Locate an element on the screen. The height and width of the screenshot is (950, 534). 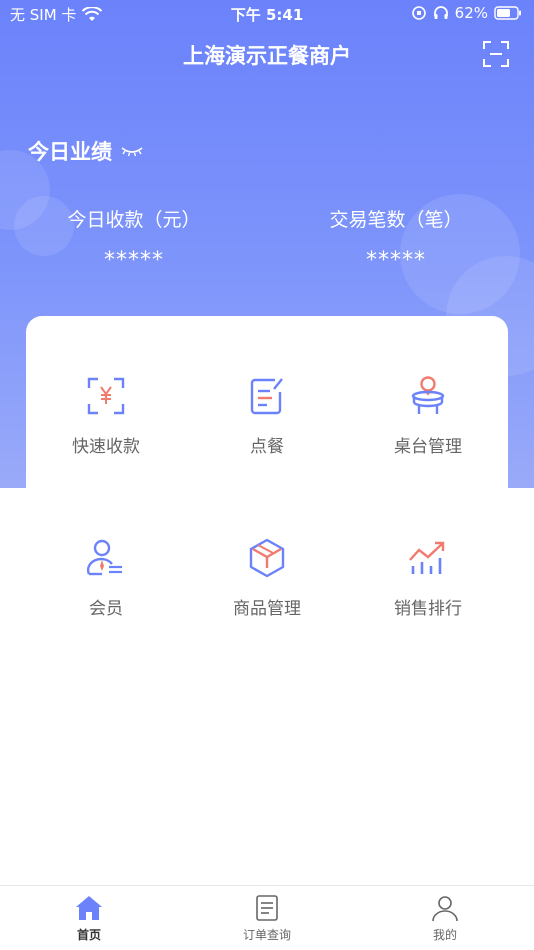
tab-label: 我的 is located at coordinates (444, 935).